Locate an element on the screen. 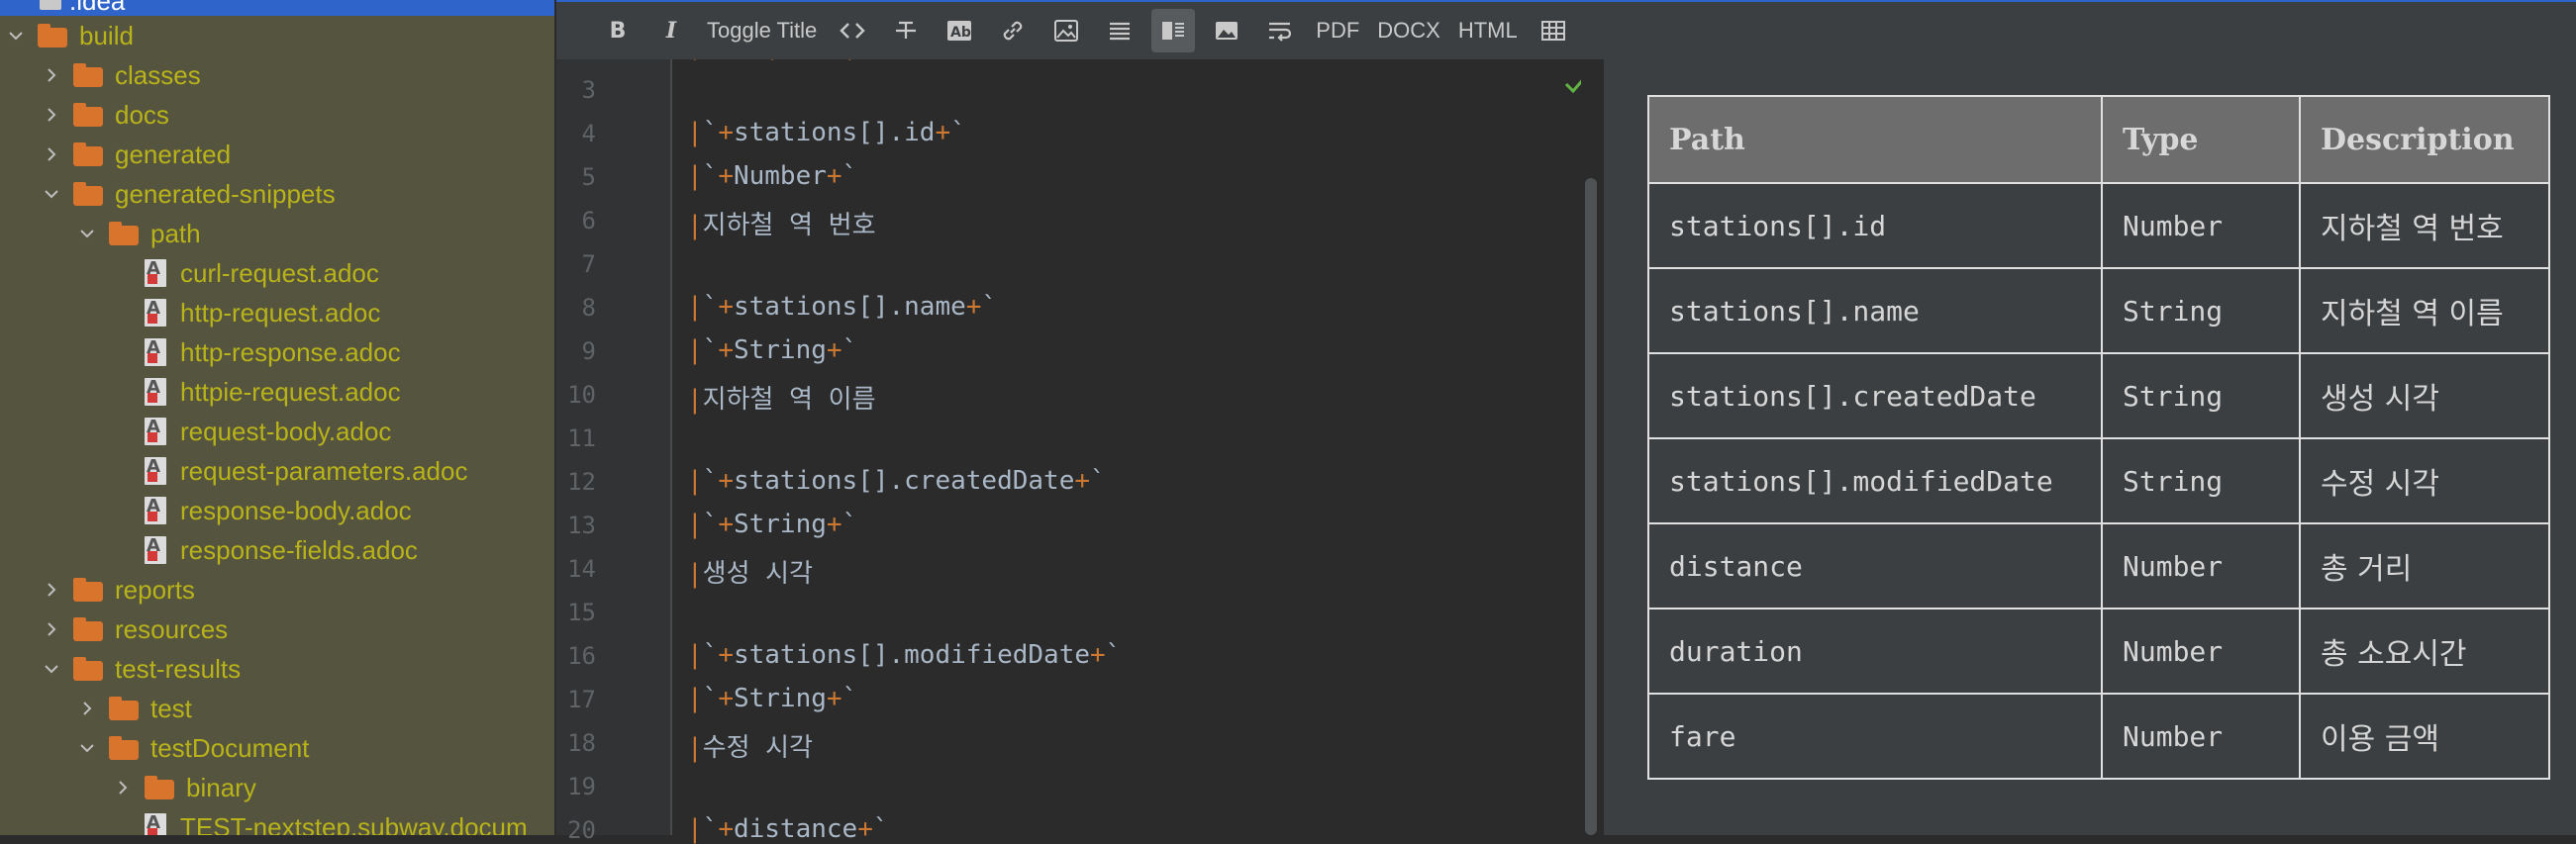 Image resolution: width=2576 pixels, height=844 pixels. split-view-button is located at coordinates (1174, 30).